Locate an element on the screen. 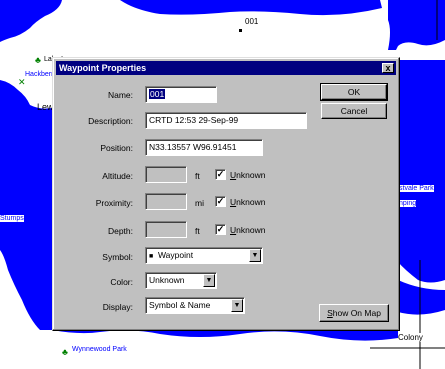  altitude-unit: ft is located at coordinates (197, 176).